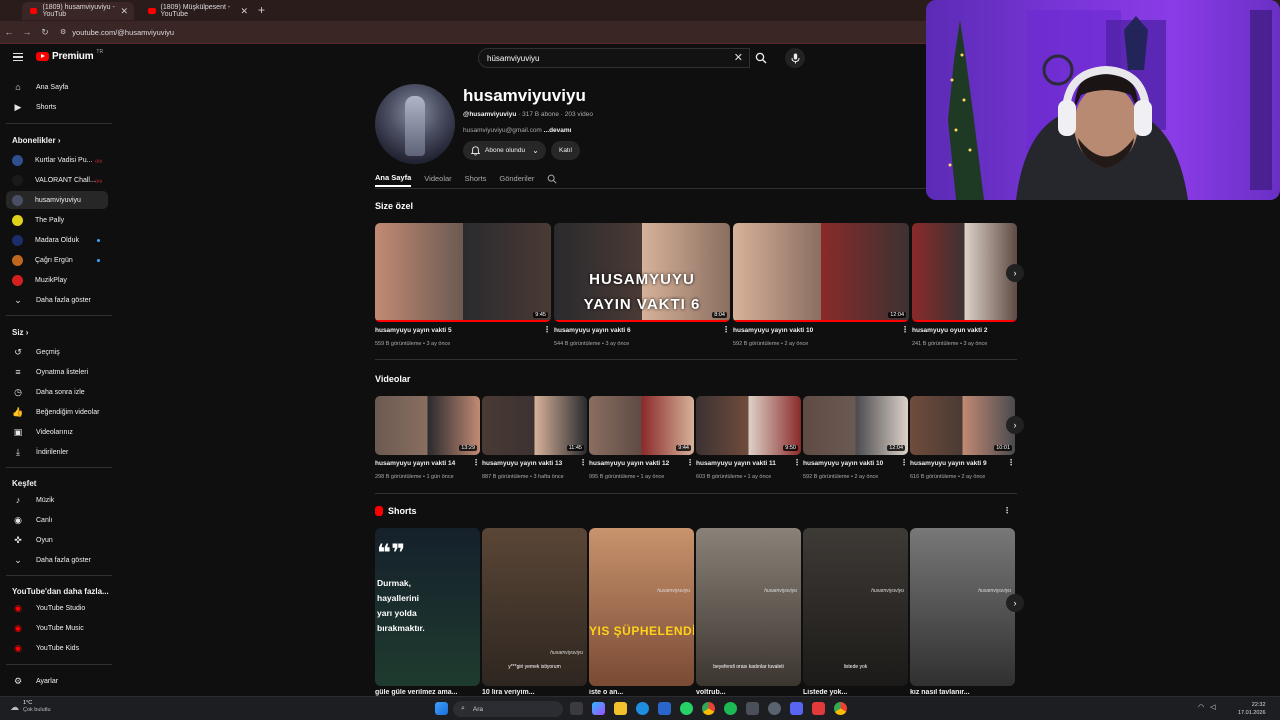 This screenshot has height=720, width=1280. What do you see at coordinates (57, 220) in the screenshot?
I see `sidebar-subscription-item: The Pally` at bounding box center [57, 220].